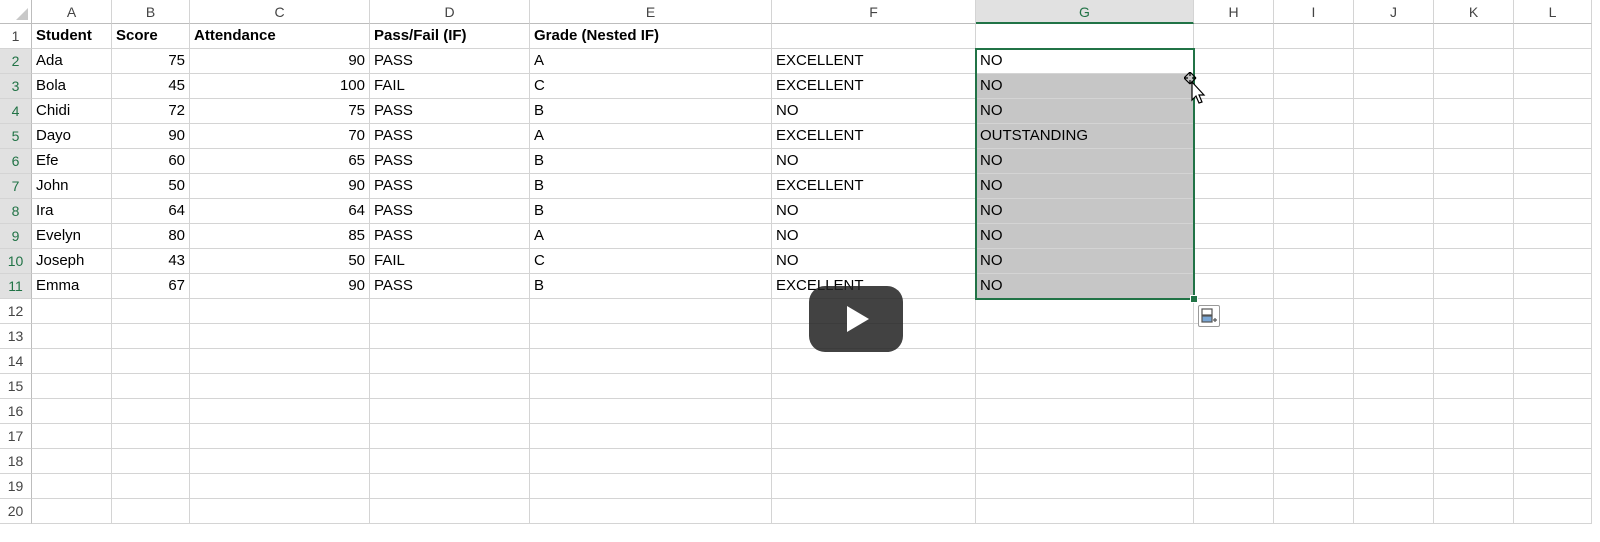  What do you see at coordinates (280, 361) in the screenshot?
I see `cell-c14` at bounding box center [280, 361].